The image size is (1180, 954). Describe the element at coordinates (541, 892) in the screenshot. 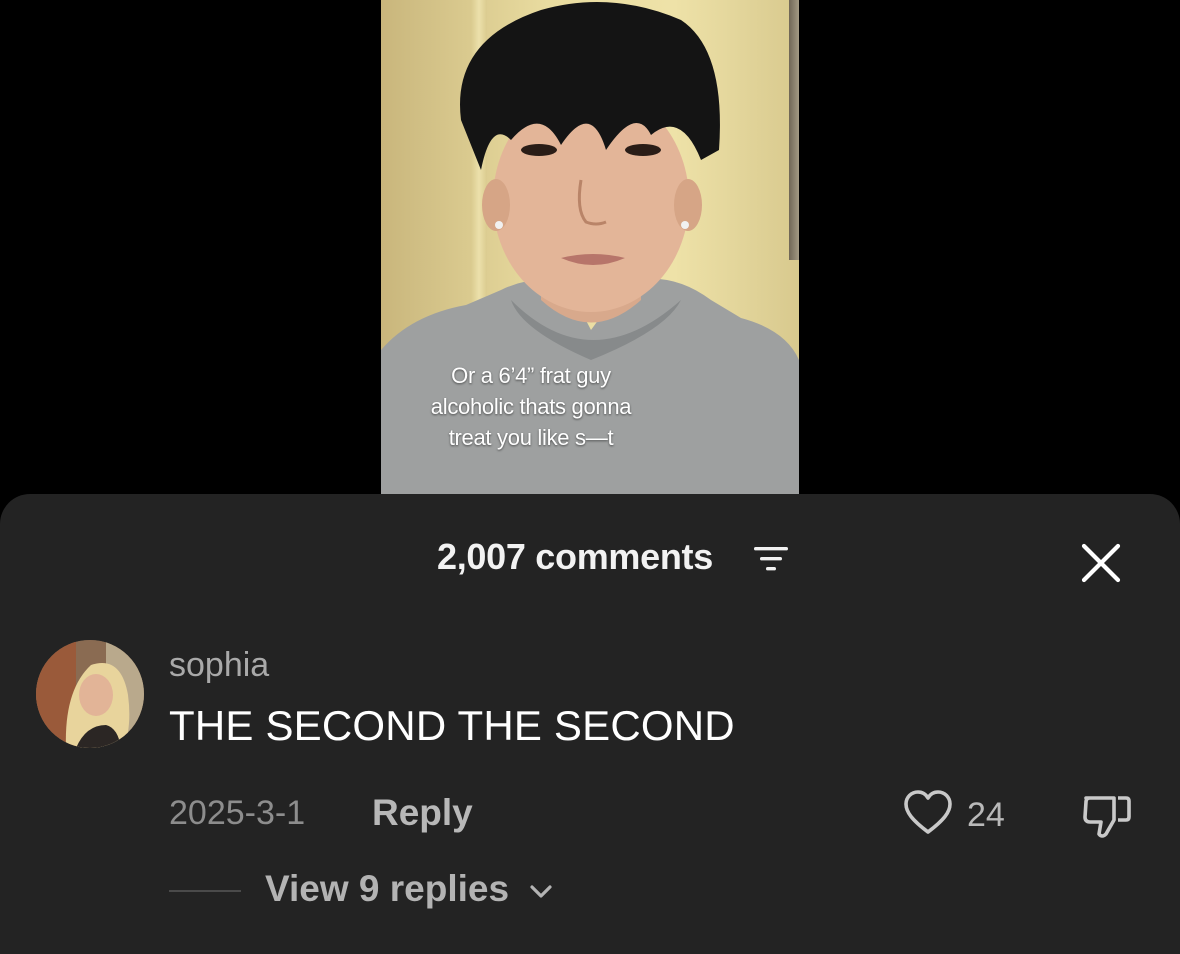

I see `chevron-down-icon` at that location.